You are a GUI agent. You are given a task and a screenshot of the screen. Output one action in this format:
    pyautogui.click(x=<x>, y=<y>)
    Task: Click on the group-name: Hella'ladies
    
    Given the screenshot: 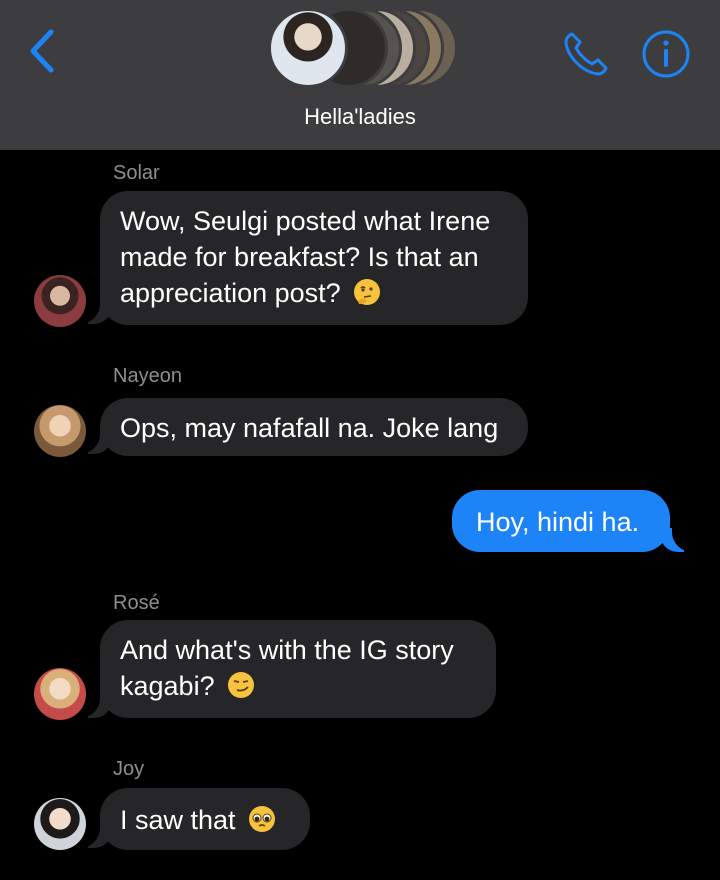 What is the action you would take?
    pyautogui.click(x=360, y=117)
    